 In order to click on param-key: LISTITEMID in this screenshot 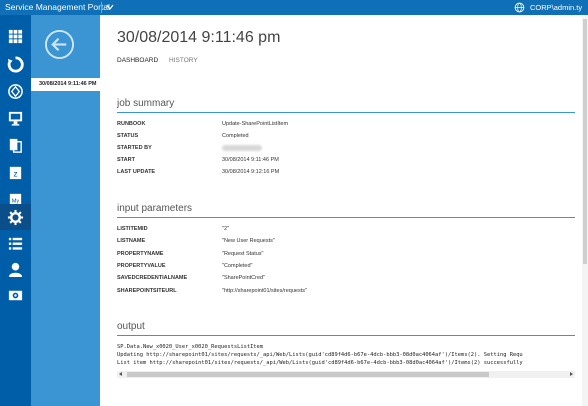, I will do `click(132, 229)`.